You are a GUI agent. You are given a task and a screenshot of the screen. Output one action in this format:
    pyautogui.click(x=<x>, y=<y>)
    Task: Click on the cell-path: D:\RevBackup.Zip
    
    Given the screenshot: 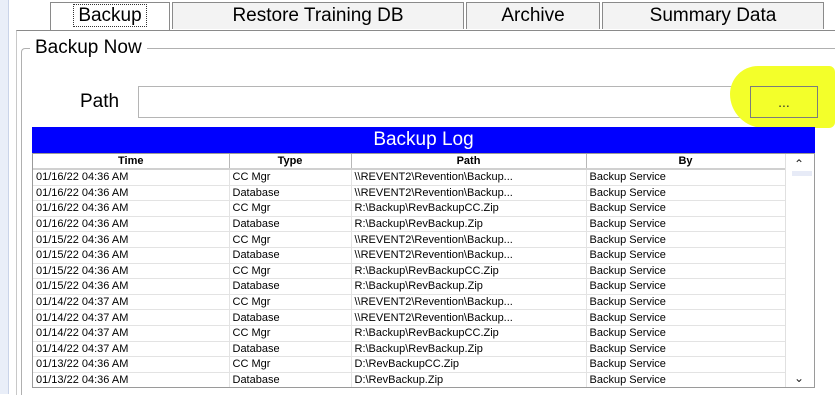 What is the action you would take?
    pyautogui.click(x=469, y=379)
    